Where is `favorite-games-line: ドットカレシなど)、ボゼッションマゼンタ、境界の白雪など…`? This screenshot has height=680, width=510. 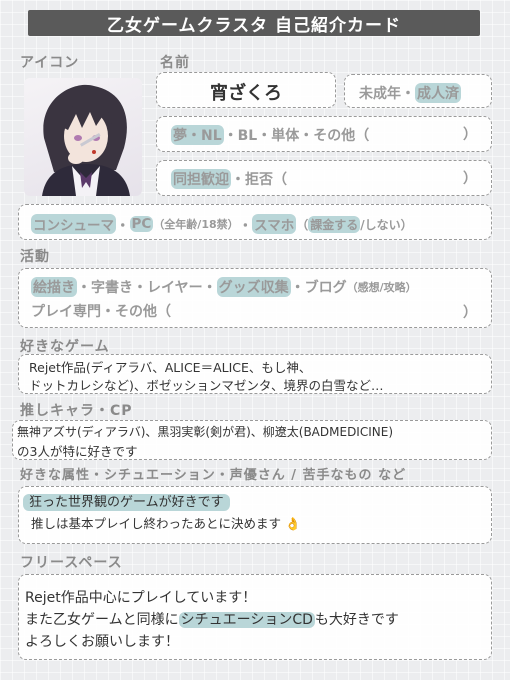 favorite-games-line: ドットカレシなど)、ボゼッションマゼンタ、境界の白雪など… is located at coordinates (206, 385).